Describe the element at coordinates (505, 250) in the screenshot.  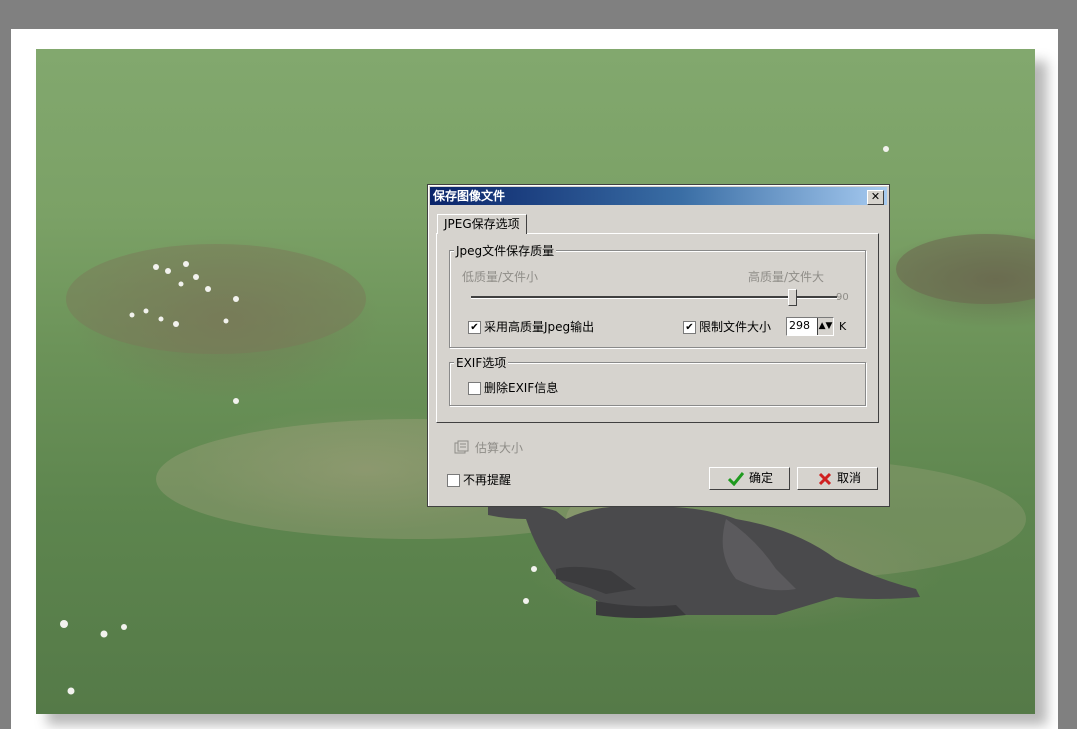
I see `quality-group-label: Jpeg文件保存质量` at that location.